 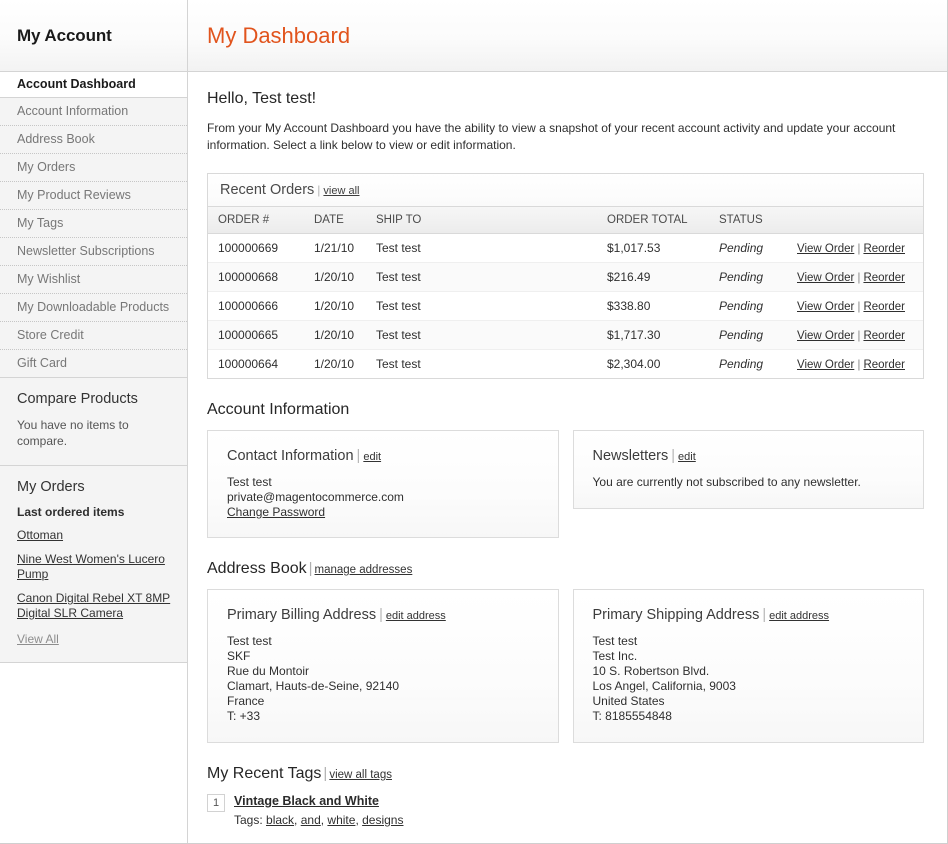 What do you see at coordinates (91, 566) in the screenshot?
I see `last-ordered-item-link: Nine West Women's Lucero Pump` at bounding box center [91, 566].